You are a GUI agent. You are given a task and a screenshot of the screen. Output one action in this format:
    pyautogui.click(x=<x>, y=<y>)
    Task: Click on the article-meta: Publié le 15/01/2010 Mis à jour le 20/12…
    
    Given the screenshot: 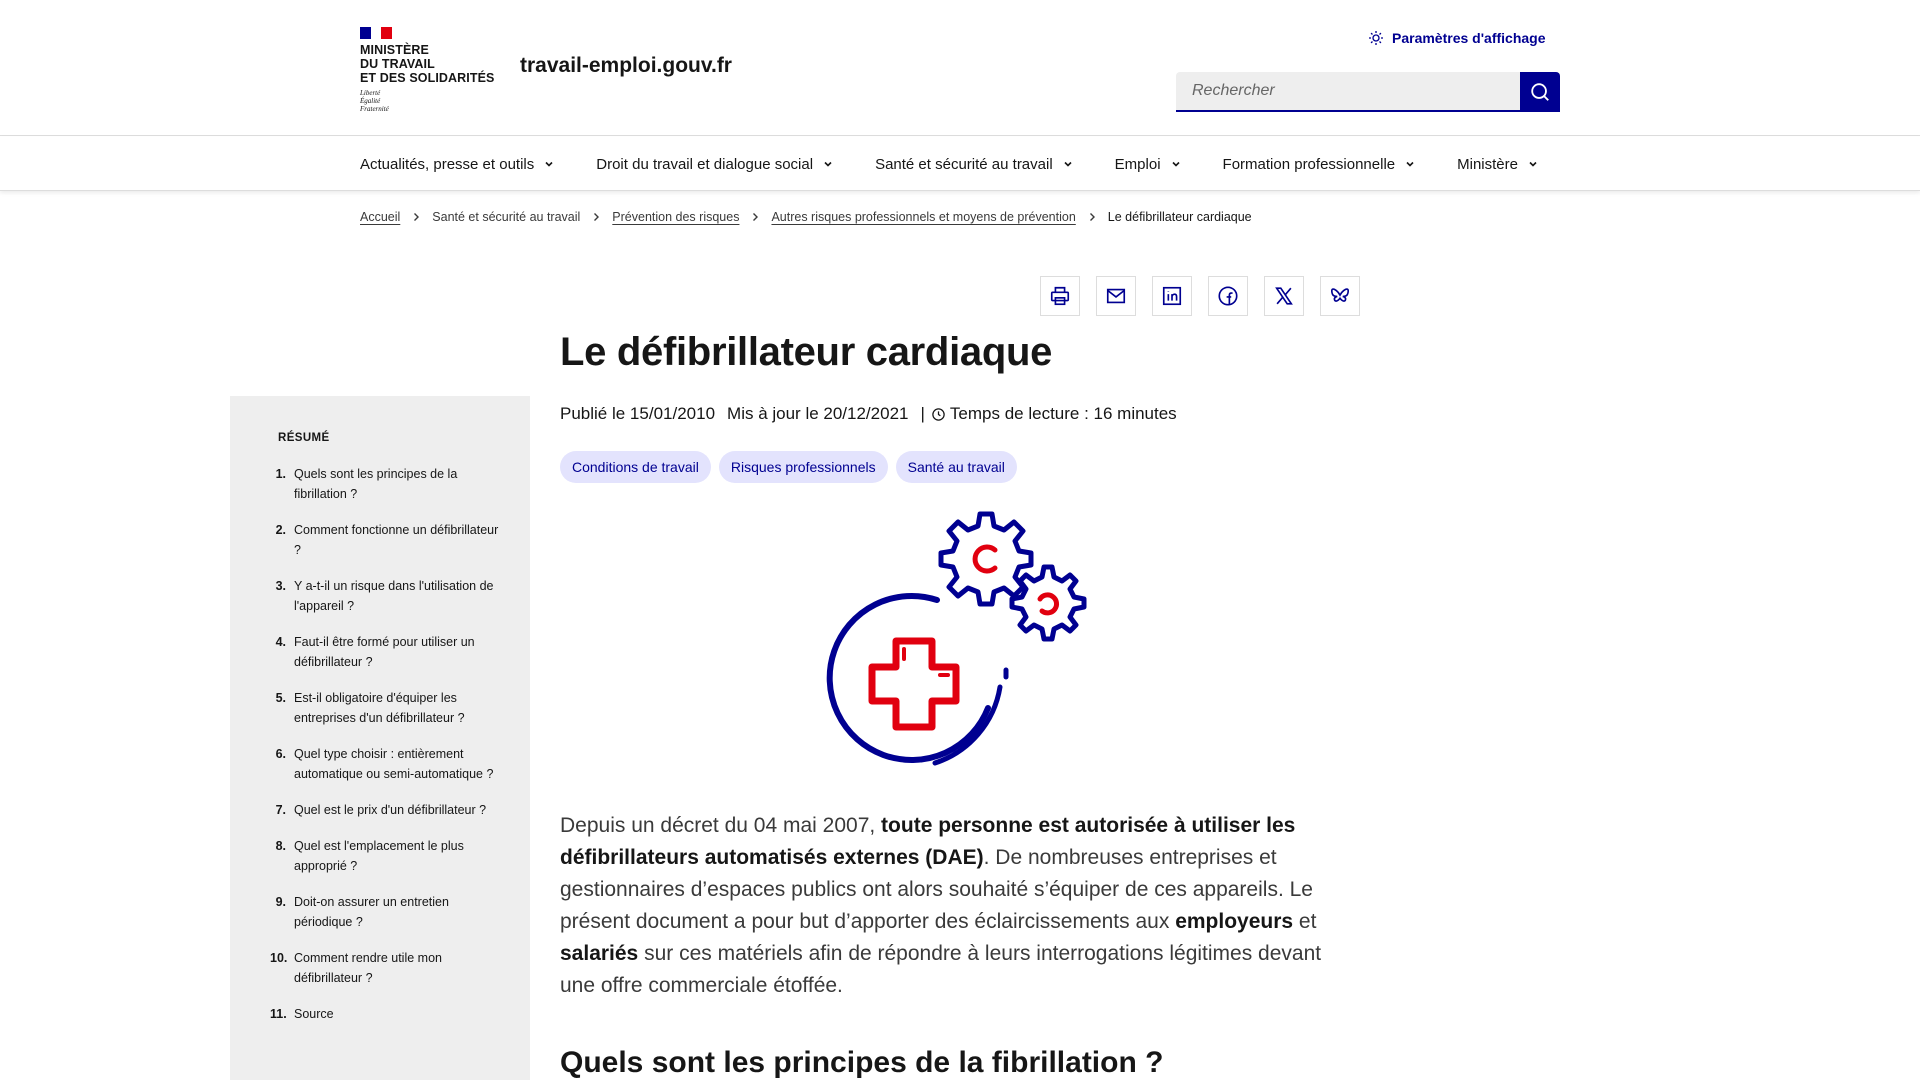 What is the action you would take?
    pyautogui.click(x=868, y=414)
    